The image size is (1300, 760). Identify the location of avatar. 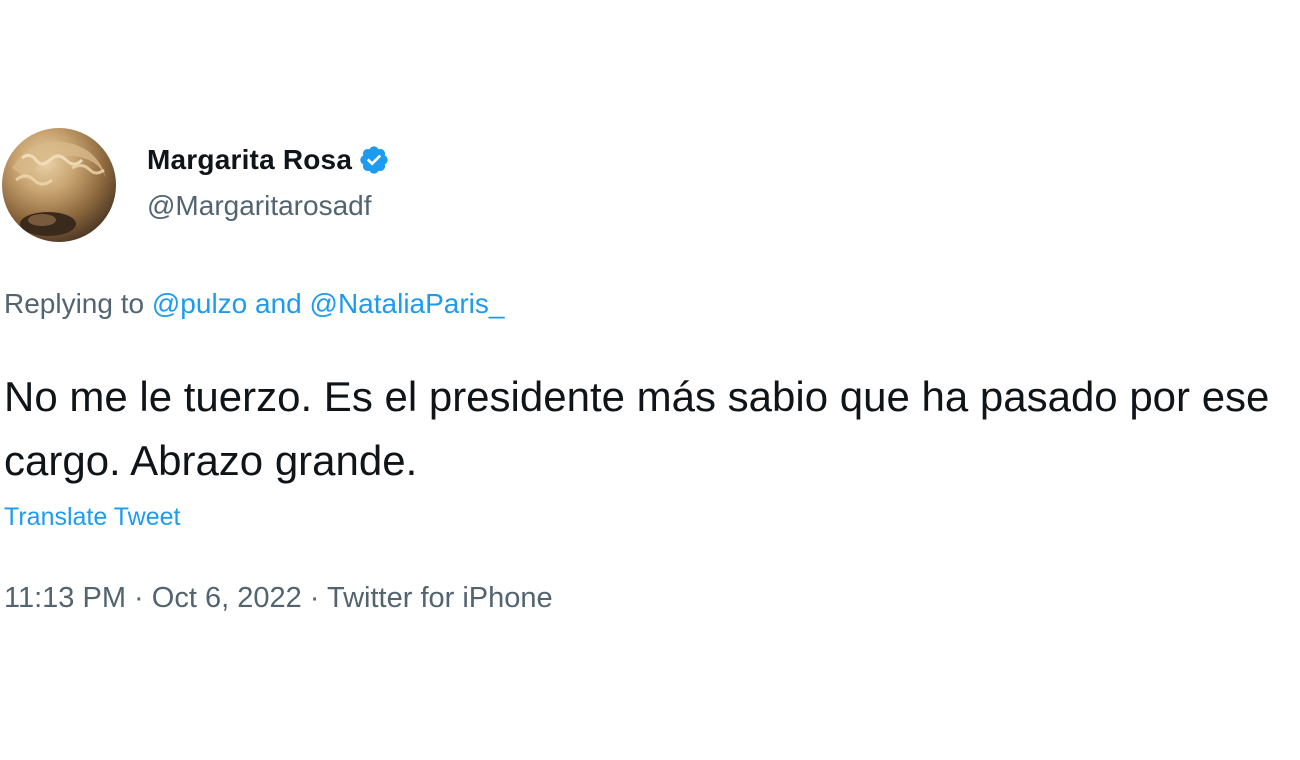
(59, 185).